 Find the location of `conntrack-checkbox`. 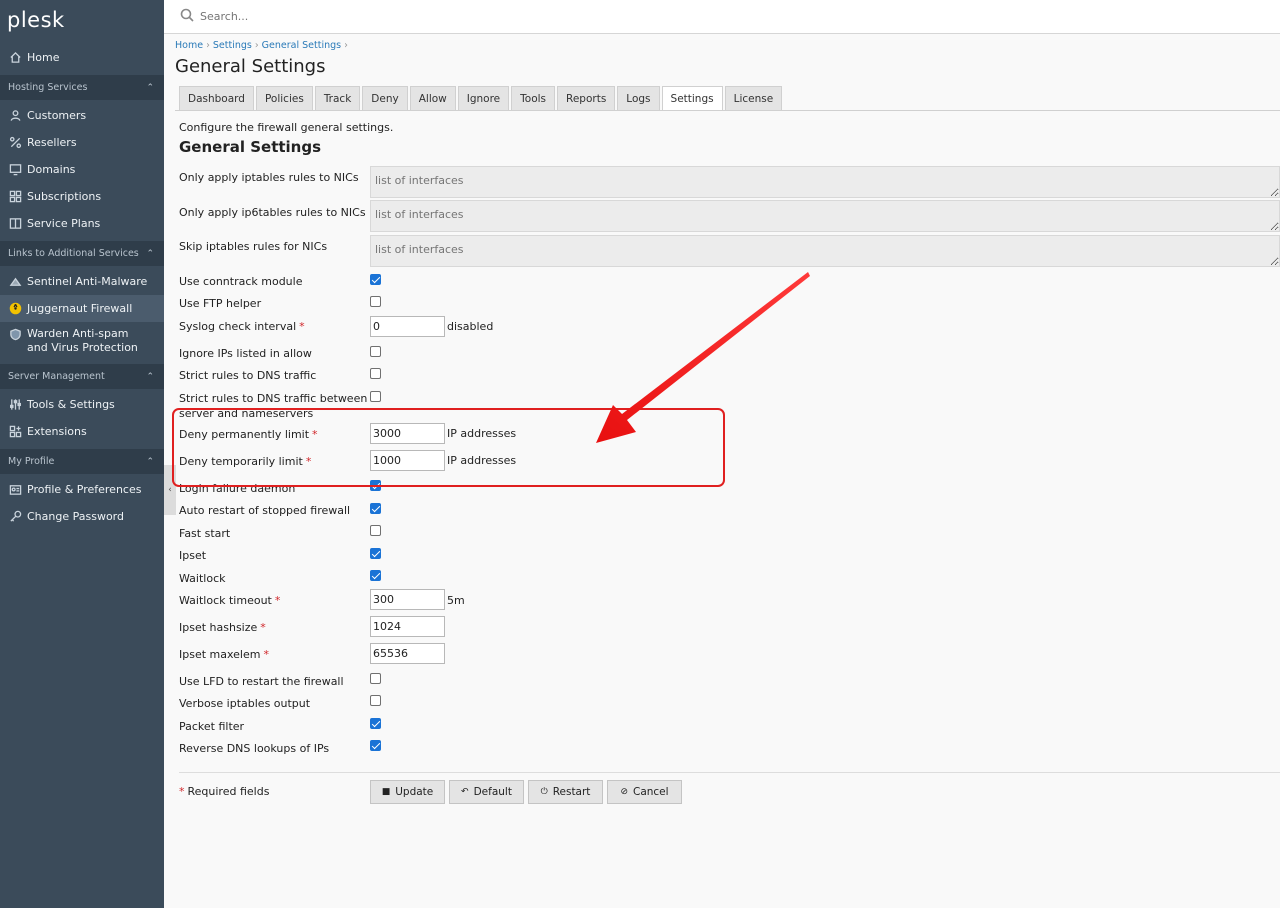

conntrack-checkbox is located at coordinates (375, 279).